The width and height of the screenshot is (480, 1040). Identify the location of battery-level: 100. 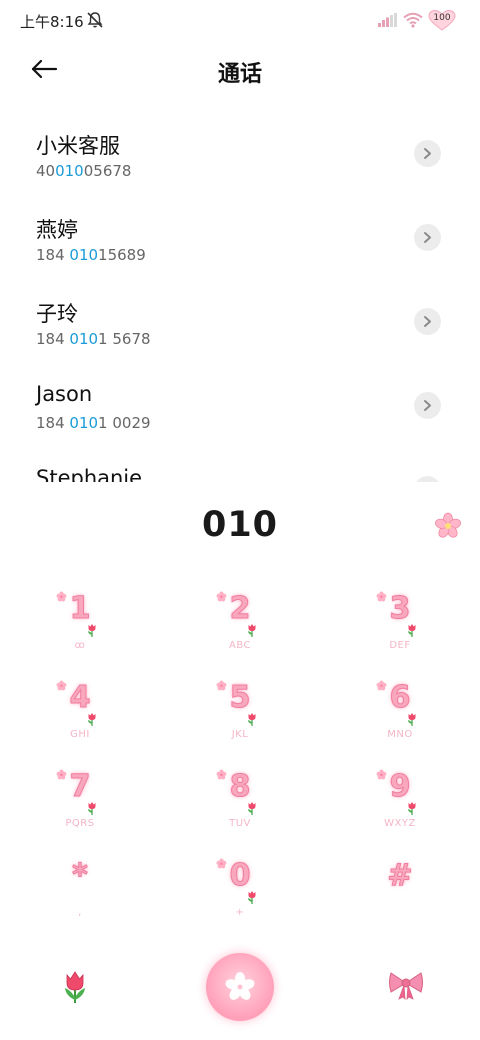
(442, 18).